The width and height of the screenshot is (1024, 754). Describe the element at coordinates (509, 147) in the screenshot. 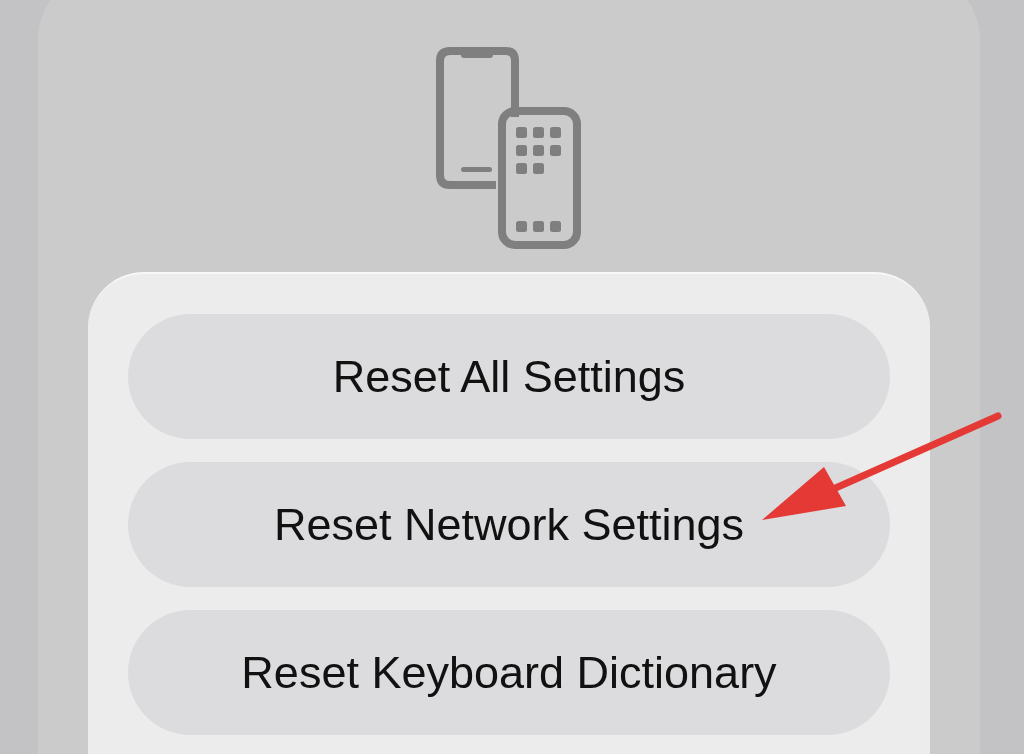

I see `phones-icon` at that location.